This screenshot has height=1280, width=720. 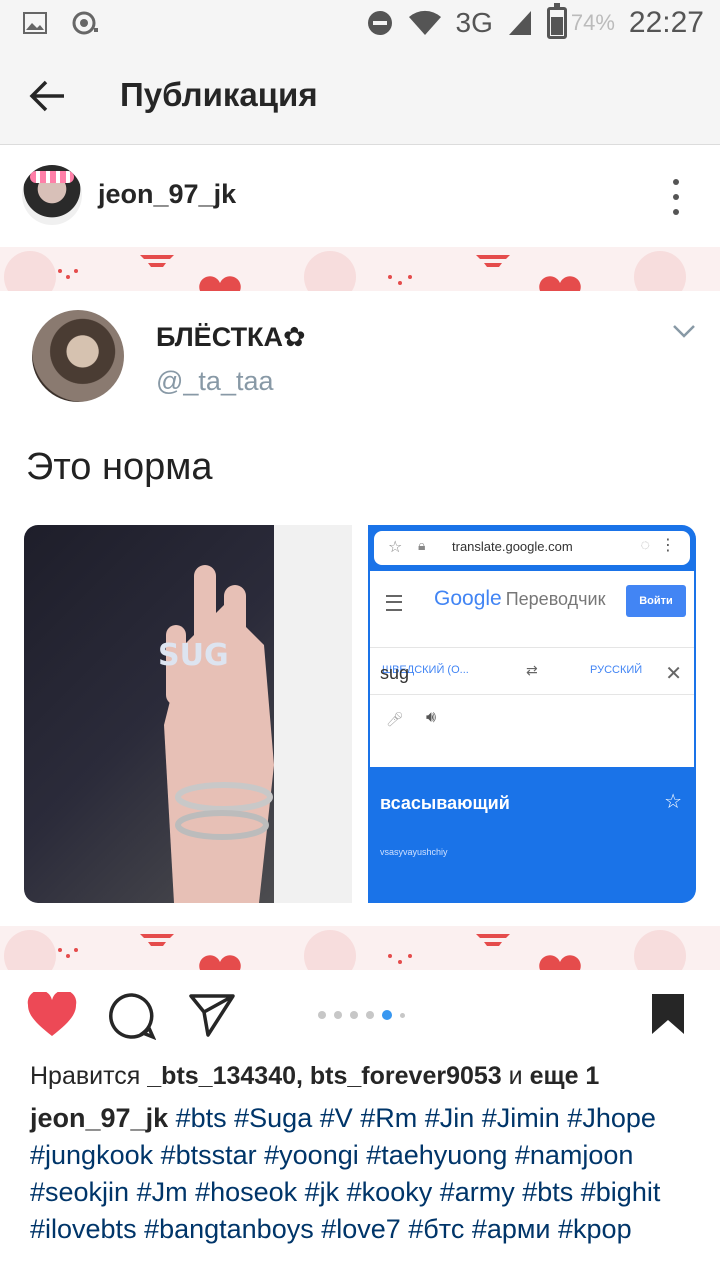 What do you see at coordinates (212, 1015) in the screenshot?
I see `send-icon` at bounding box center [212, 1015].